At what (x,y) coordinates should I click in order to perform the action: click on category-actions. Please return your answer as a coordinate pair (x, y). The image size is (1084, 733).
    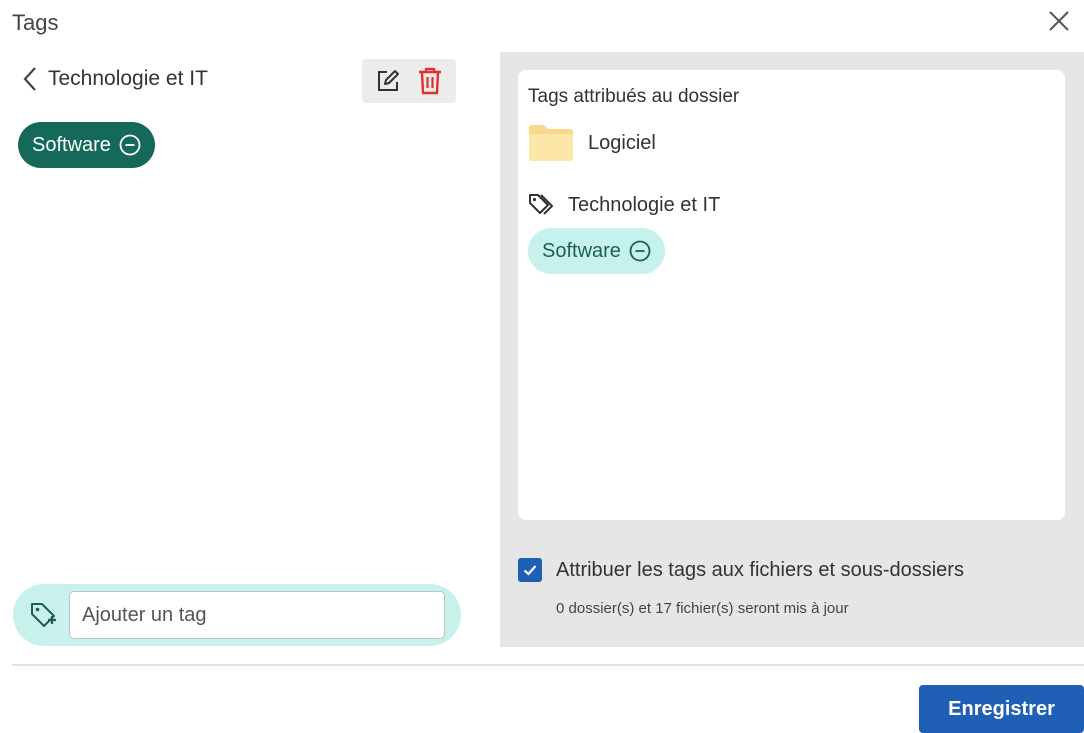
    Looking at the image, I should click on (409, 81).